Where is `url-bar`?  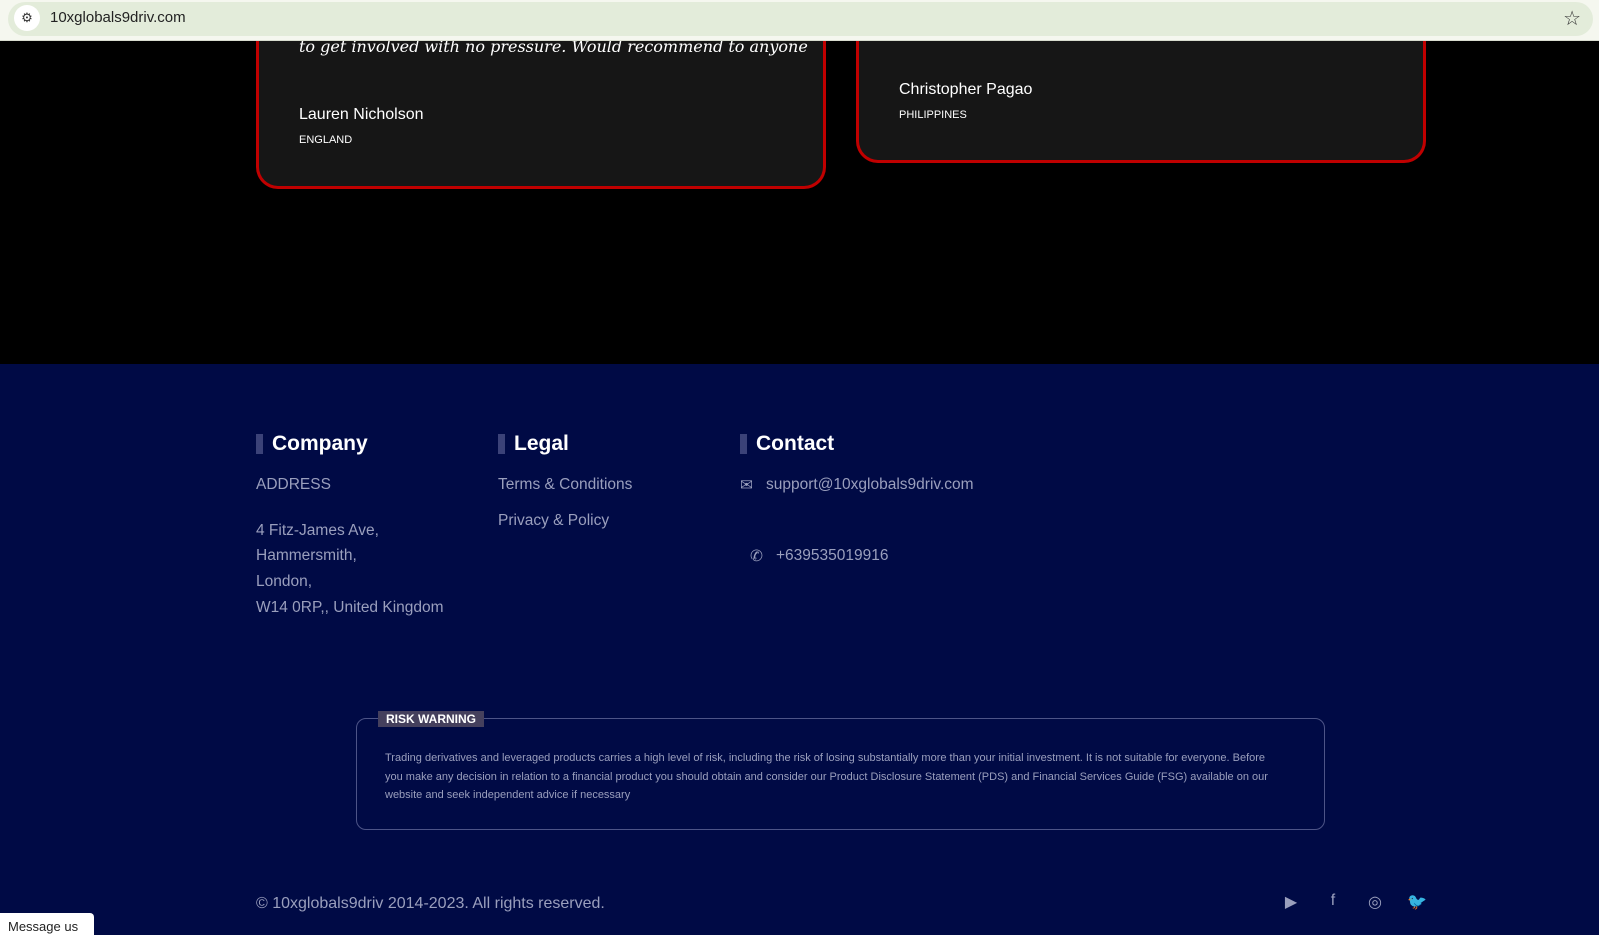 url-bar is located at coordinates (800, 19).